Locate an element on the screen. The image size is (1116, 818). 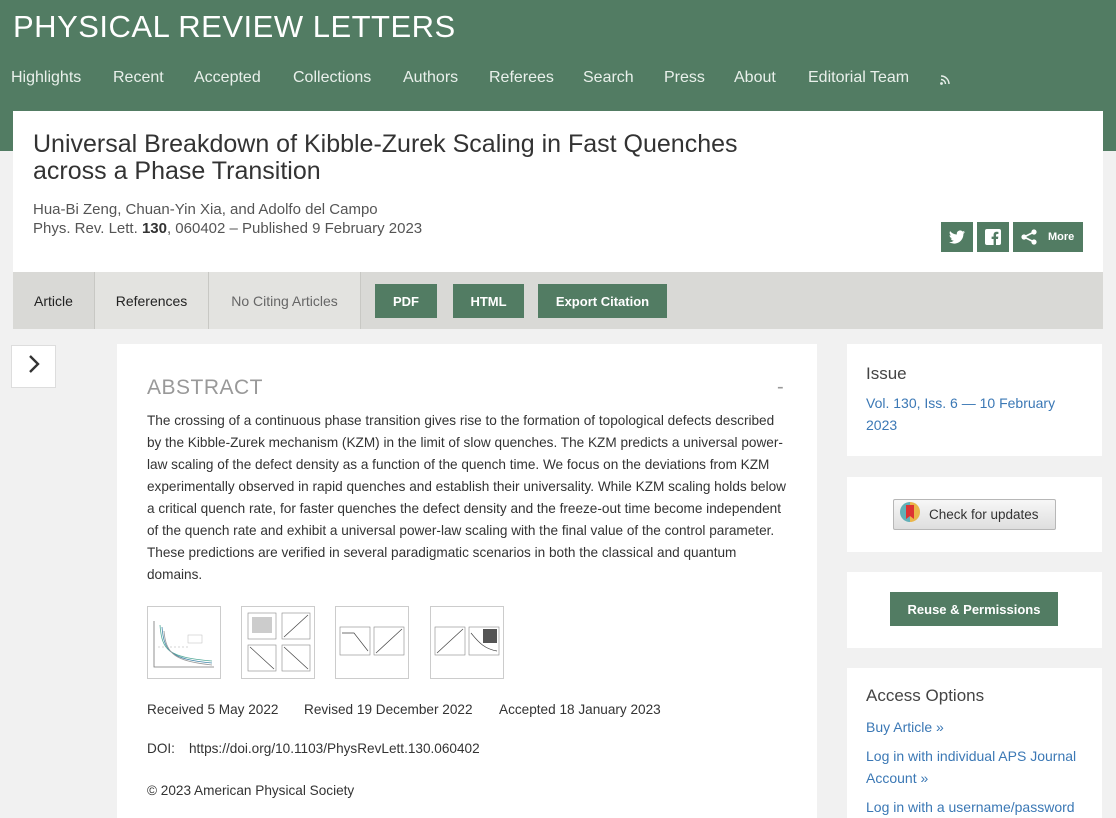
sidebar-toggle-button is located at coordinates (33, 366).